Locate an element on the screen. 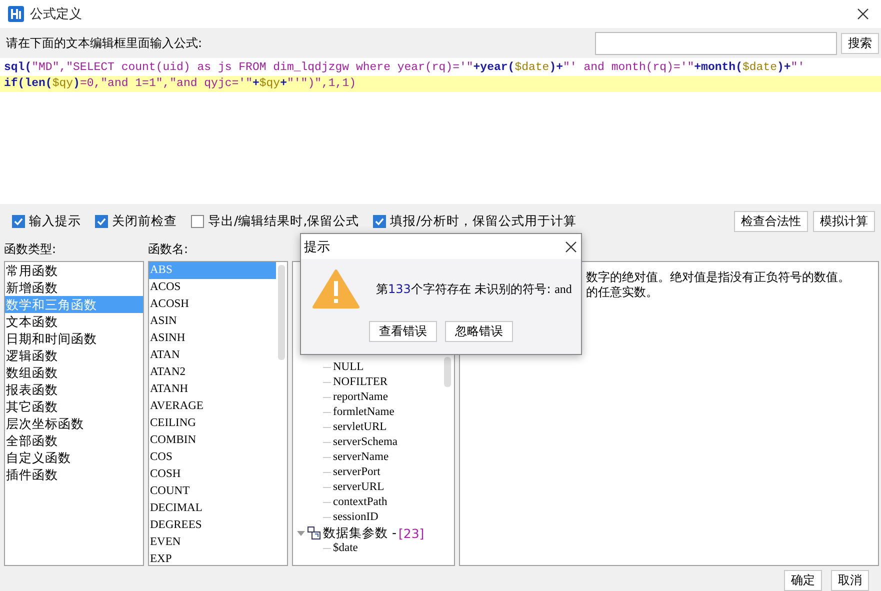 The width and height of the screenshot is (881, 591). tree-item: NULL is located at coordinates (373, 367).